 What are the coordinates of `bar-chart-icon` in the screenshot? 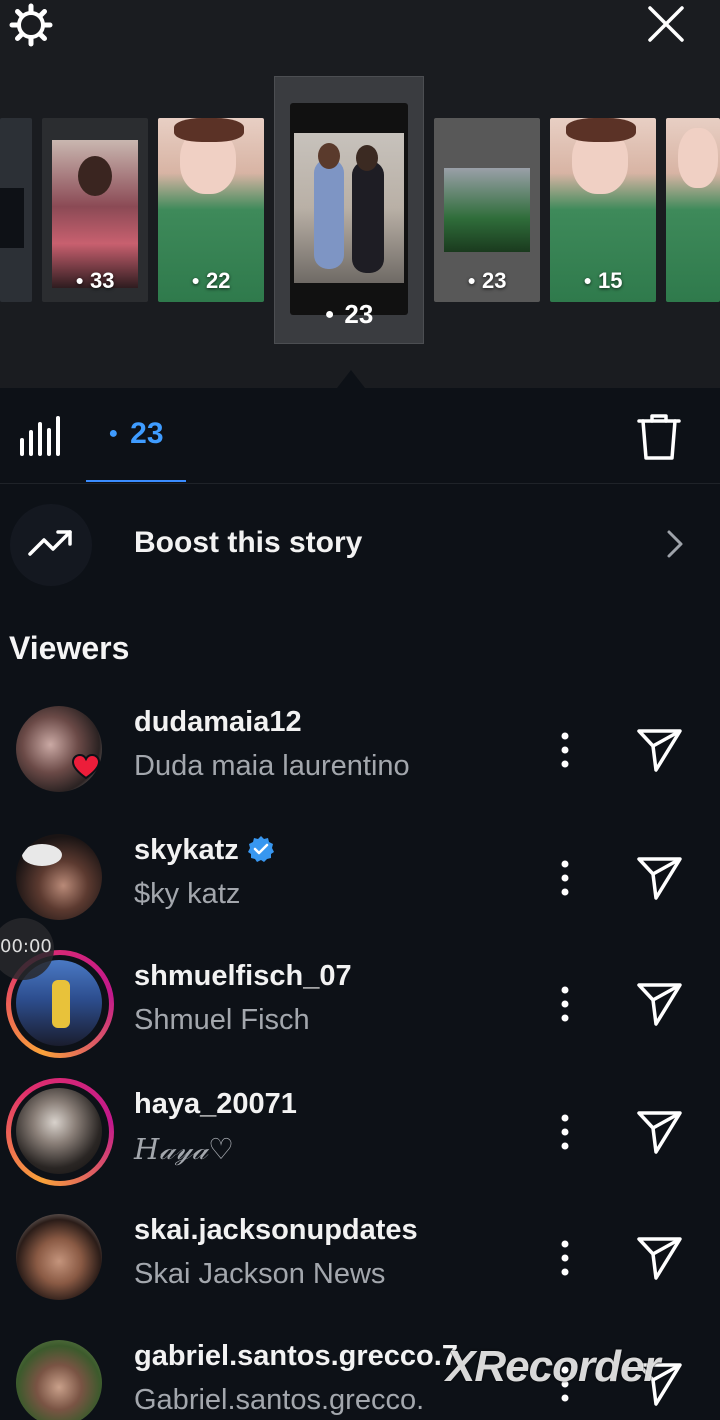 It's located at (40, 436).